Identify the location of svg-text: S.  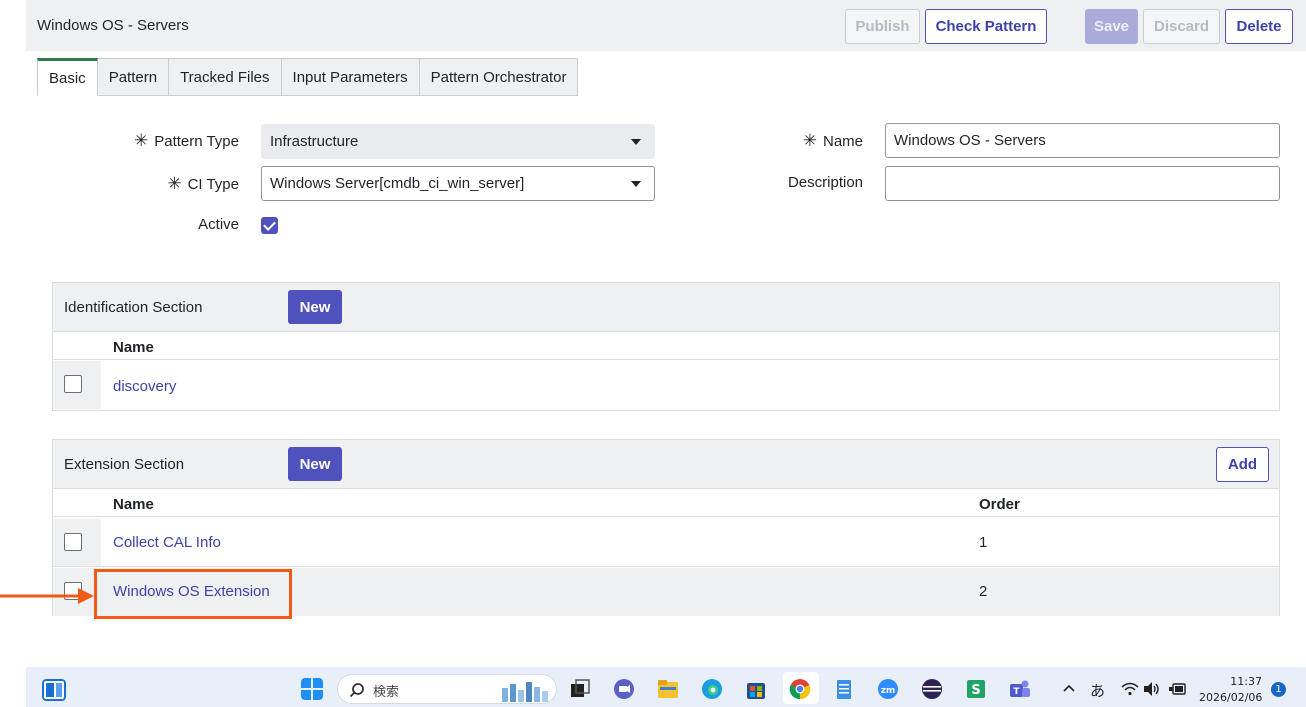
(975, 690).